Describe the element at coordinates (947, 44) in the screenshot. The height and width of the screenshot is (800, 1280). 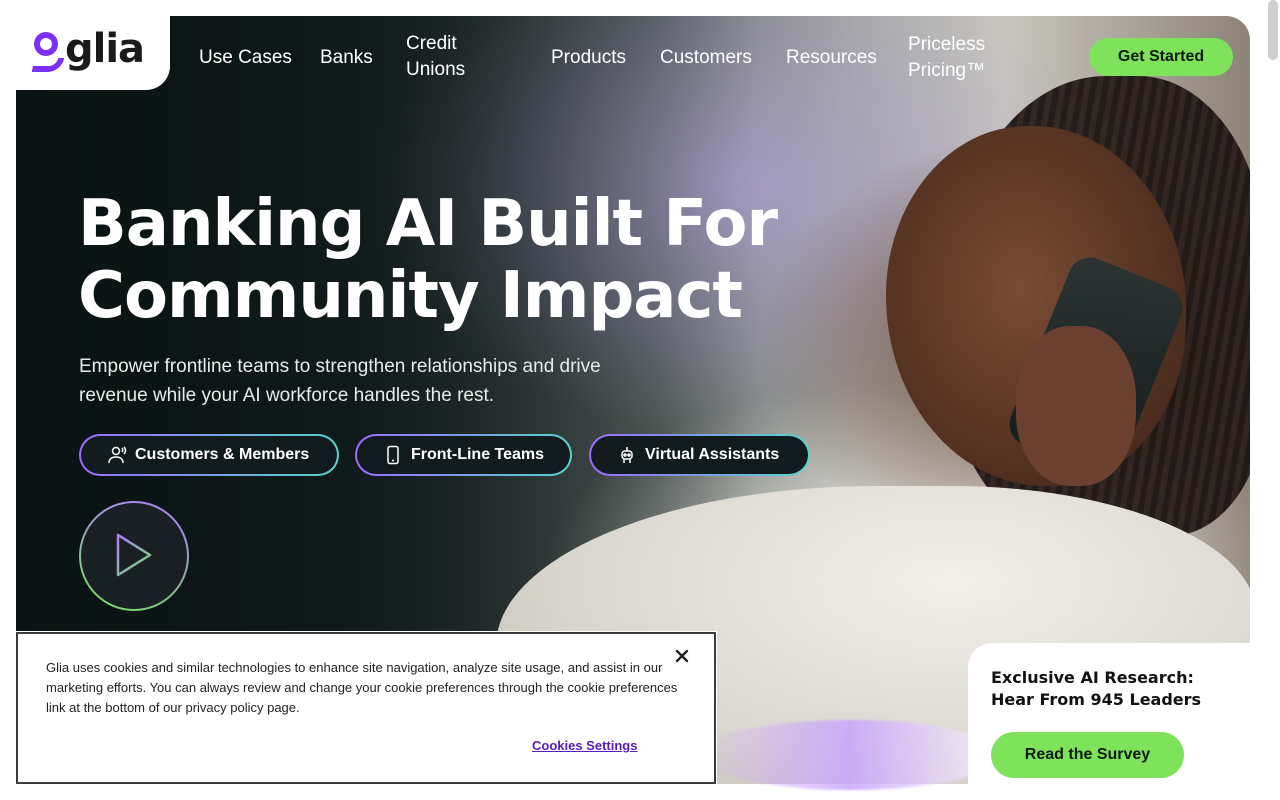
I see `nav-priceless-line1: Priceless` at that location.